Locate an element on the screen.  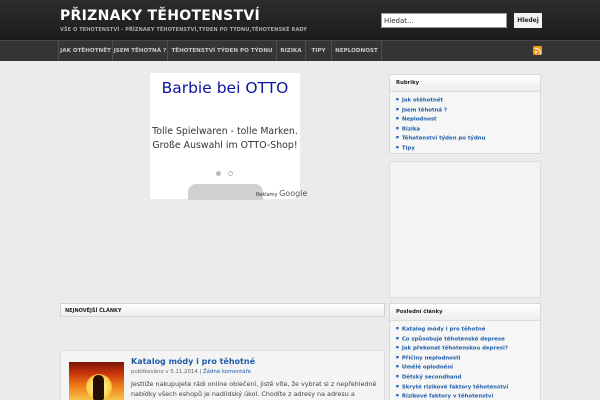
latest-post-item: Katalog módy i pro těhotné is located at coordinates (452, 329).